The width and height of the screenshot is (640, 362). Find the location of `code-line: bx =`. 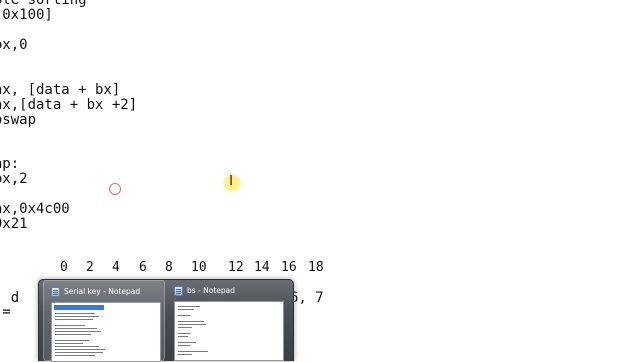

code-line: bx = is located at coordinates (6, 312).